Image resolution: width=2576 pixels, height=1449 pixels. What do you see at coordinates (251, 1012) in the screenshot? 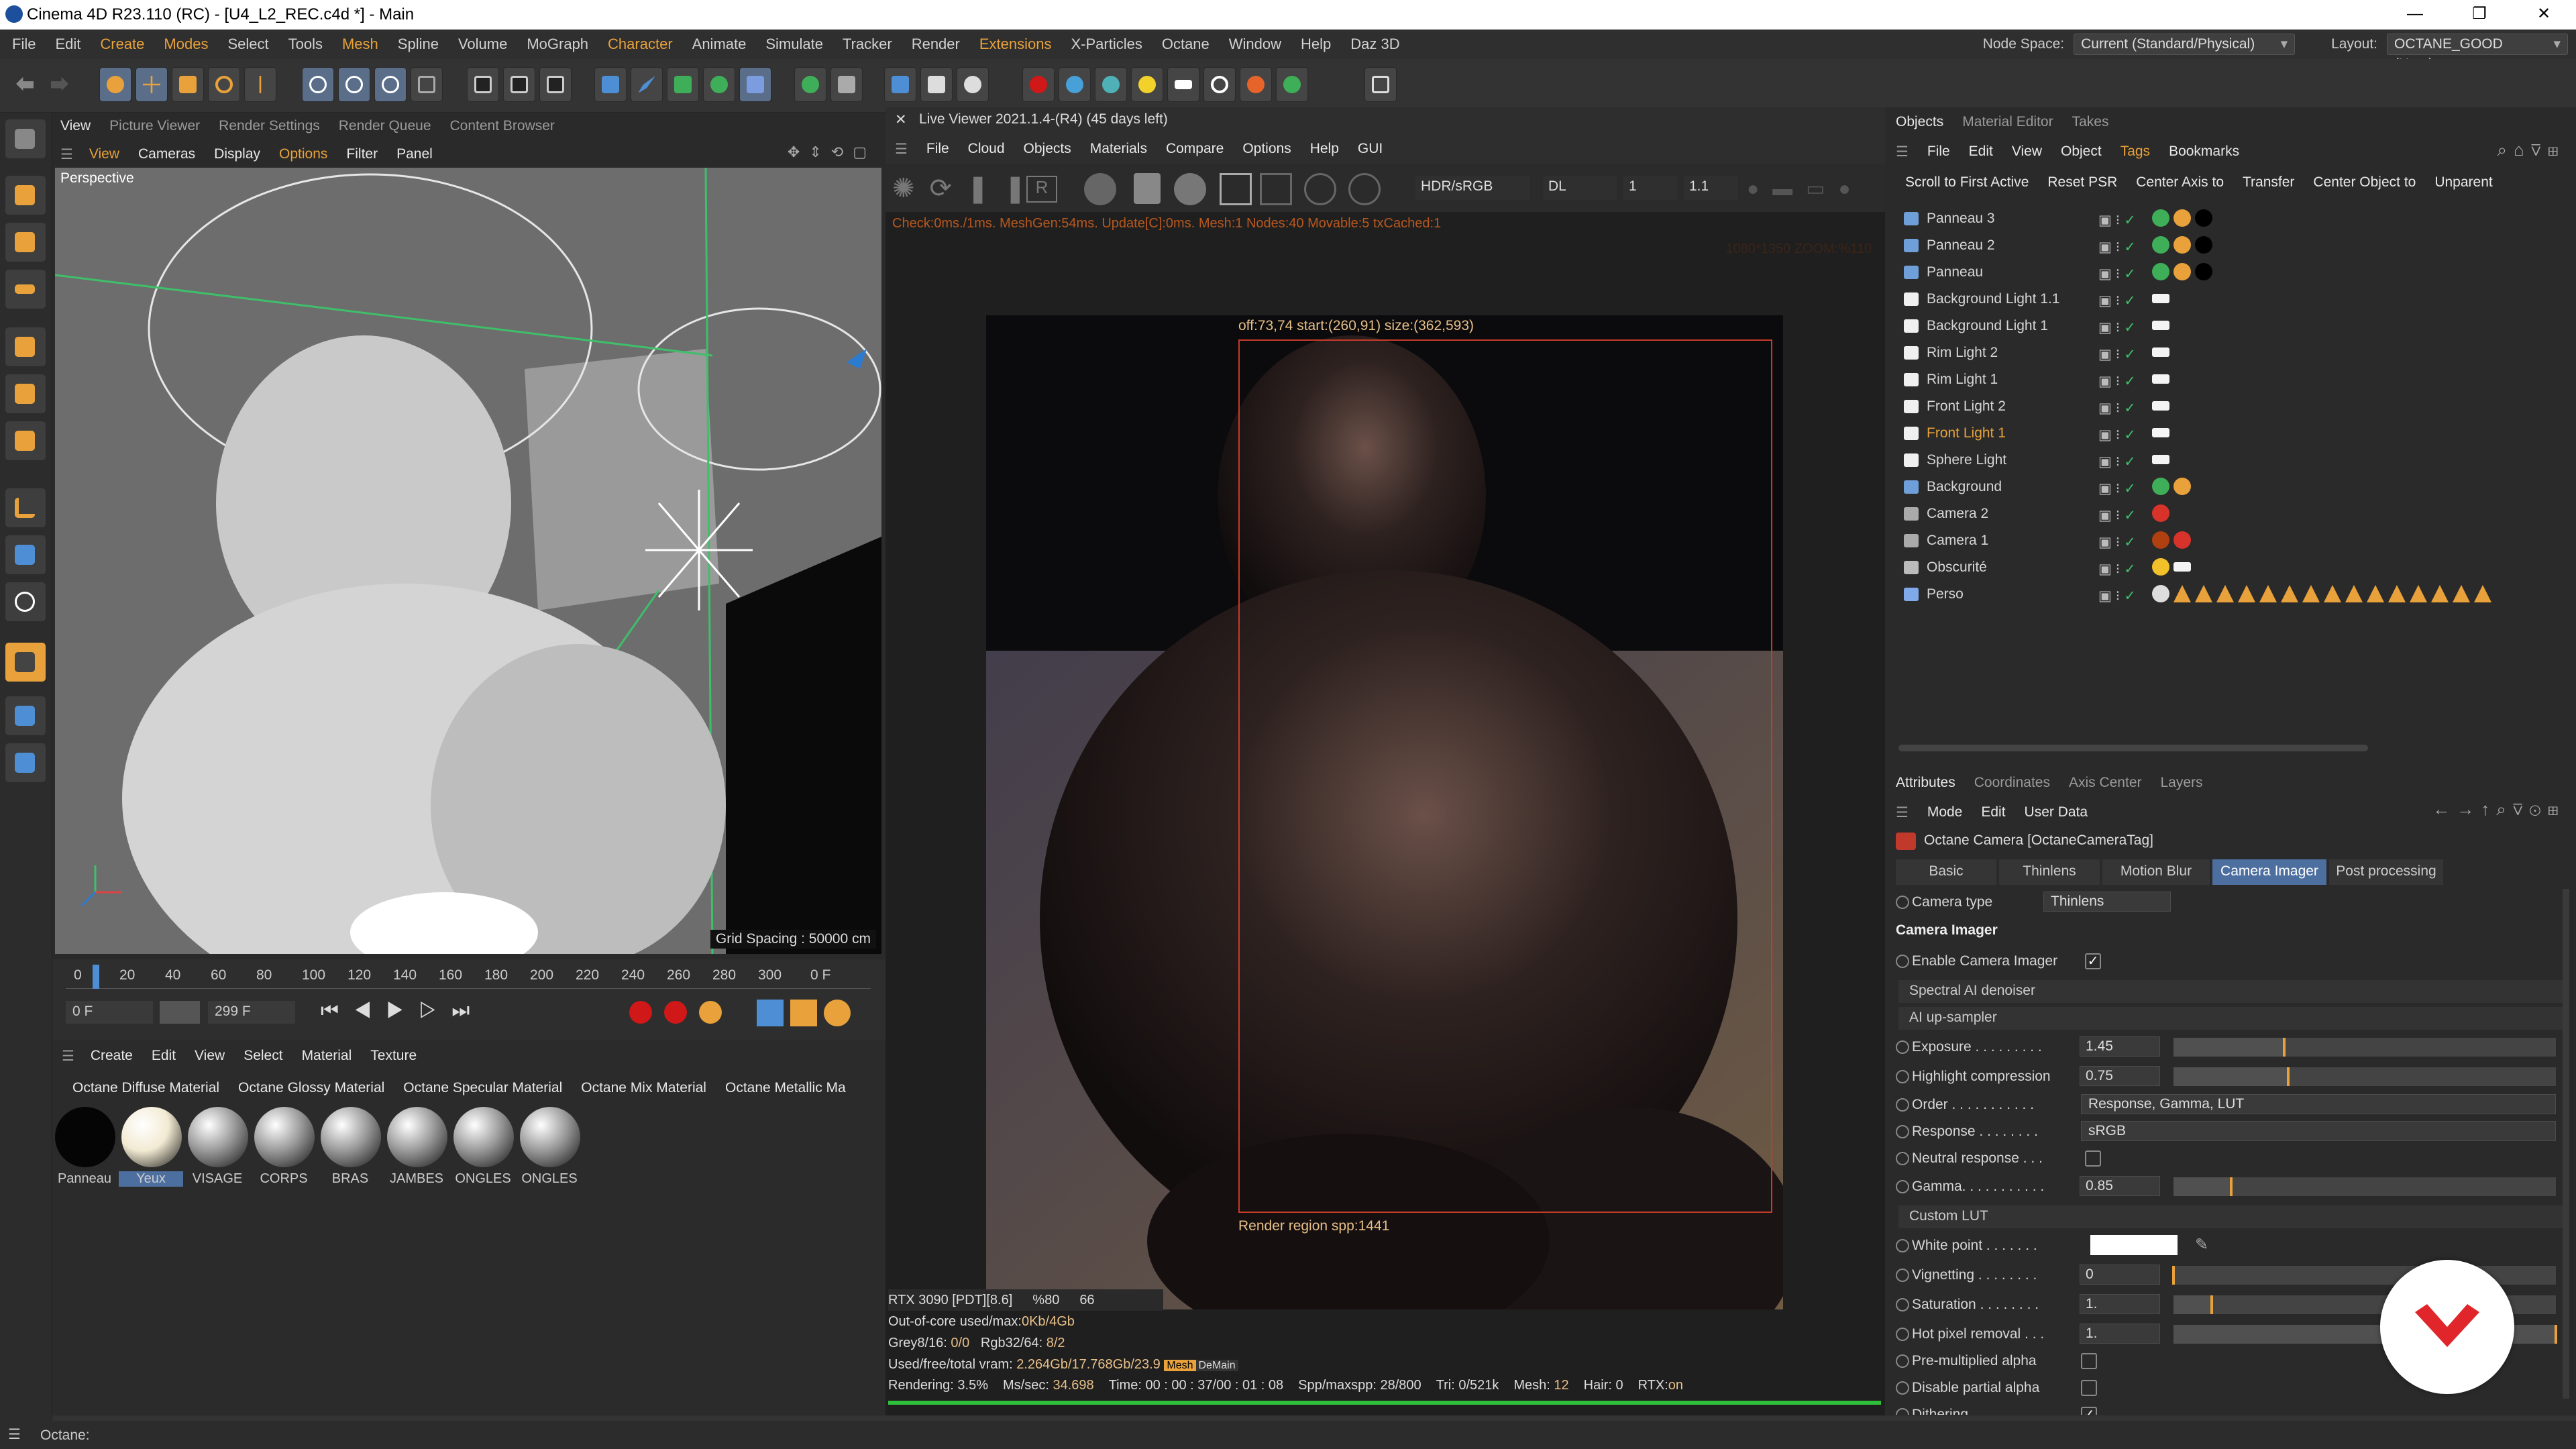
I see `end-frame-field: 299 F` at bounding box center [251, 1012].